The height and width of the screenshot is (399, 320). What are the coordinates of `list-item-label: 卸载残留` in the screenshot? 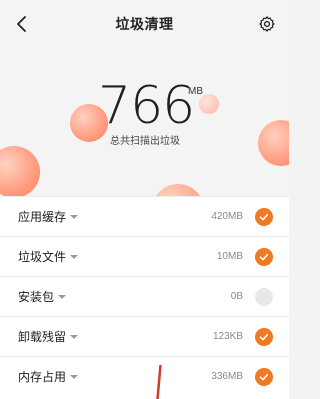 It's located at (42, 337).